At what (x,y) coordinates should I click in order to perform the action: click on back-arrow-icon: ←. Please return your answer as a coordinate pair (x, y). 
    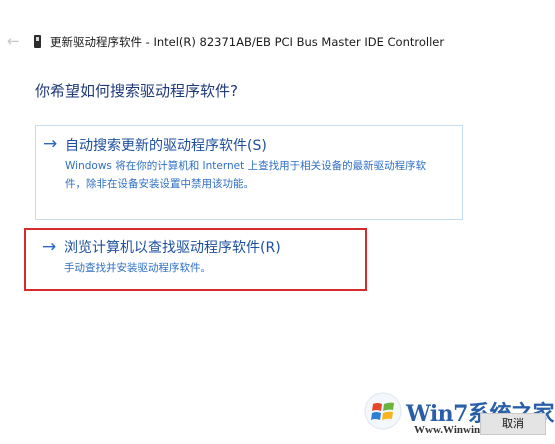
    Looking at the image, I should click on (15, 41).